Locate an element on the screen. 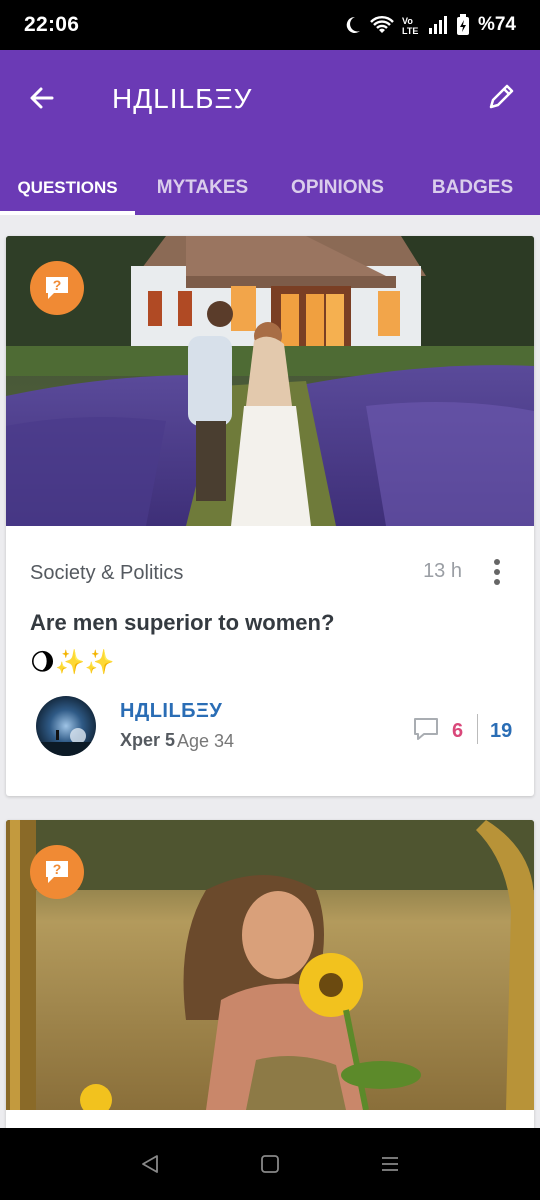  tab-mytakes: MYTAKES is located at coordinates (202, 187).